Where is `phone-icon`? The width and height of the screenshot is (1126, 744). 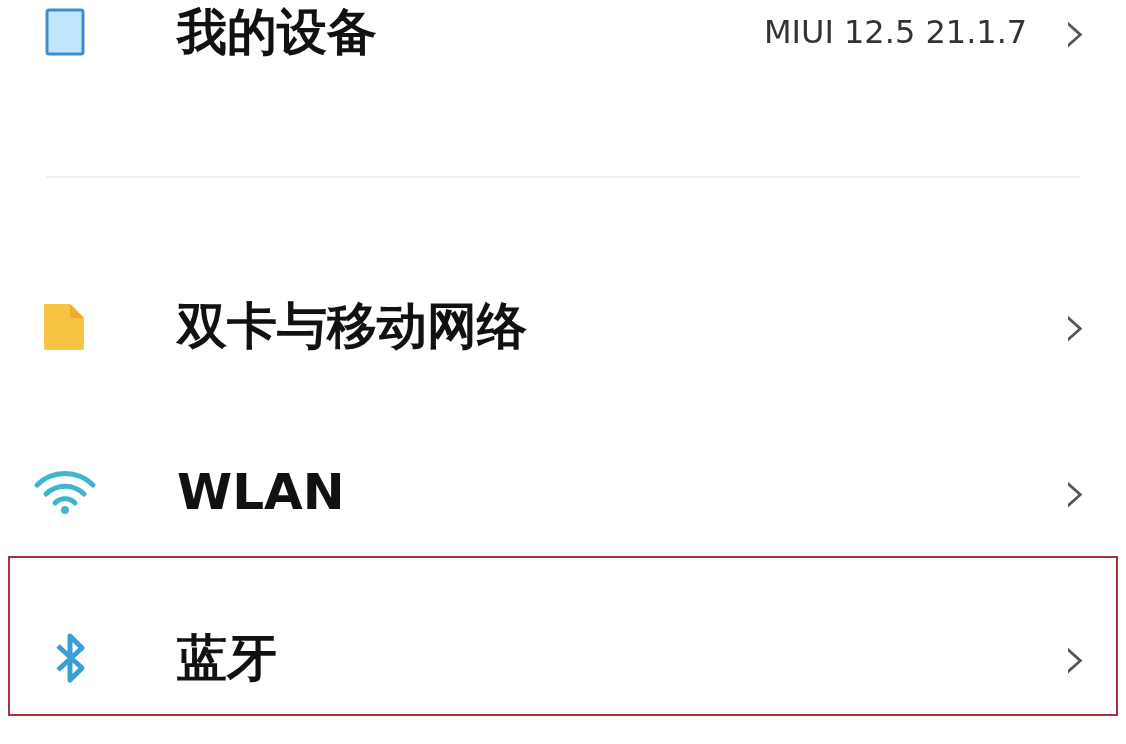 phone-icon is located at coordinates (65, 32).